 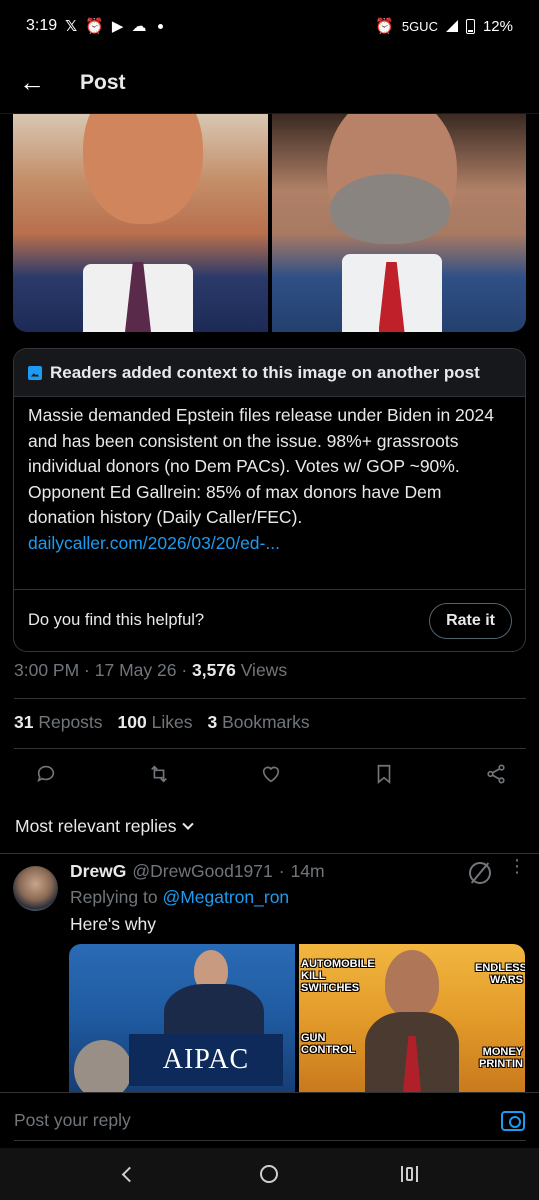 I want to click on status-bar: 3:19 𝕏 ⏰ ▶ ☁ ⏰ 5GUC 12%, so click(x=269, y=26).